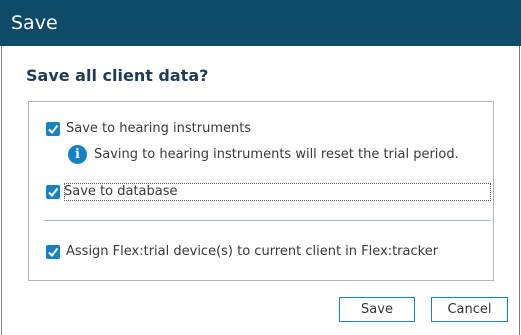 Image resolution: width=521 pixels, height=335 pixels. I want to click on dialog-heading: Save all client data?, so click(117, 75).